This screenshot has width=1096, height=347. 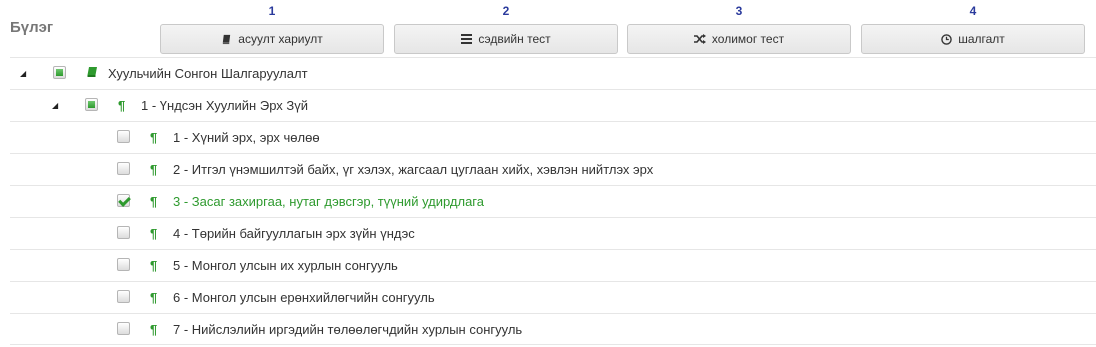 I want to click on list-icon, so click(x=467, y=39).